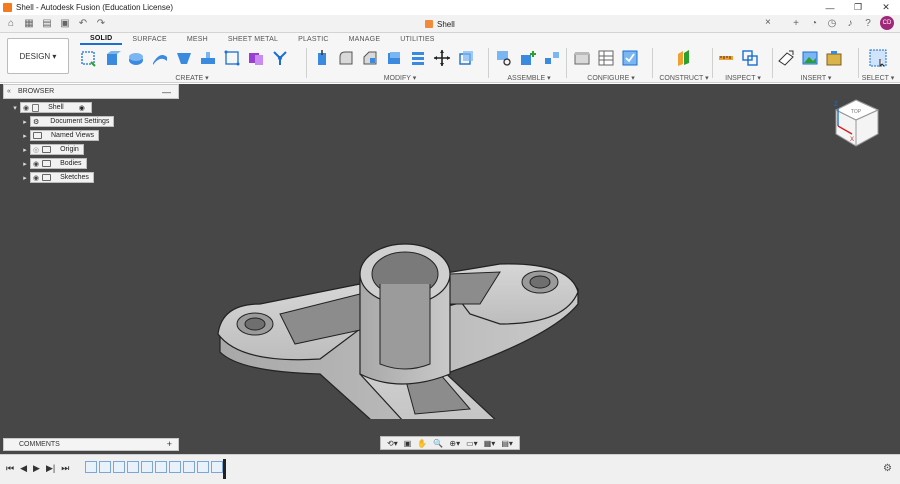  Describe the element at coordinates (400, 78) in the screenshot. I see `modify-dropdown: MODIFY ▾` at that location.